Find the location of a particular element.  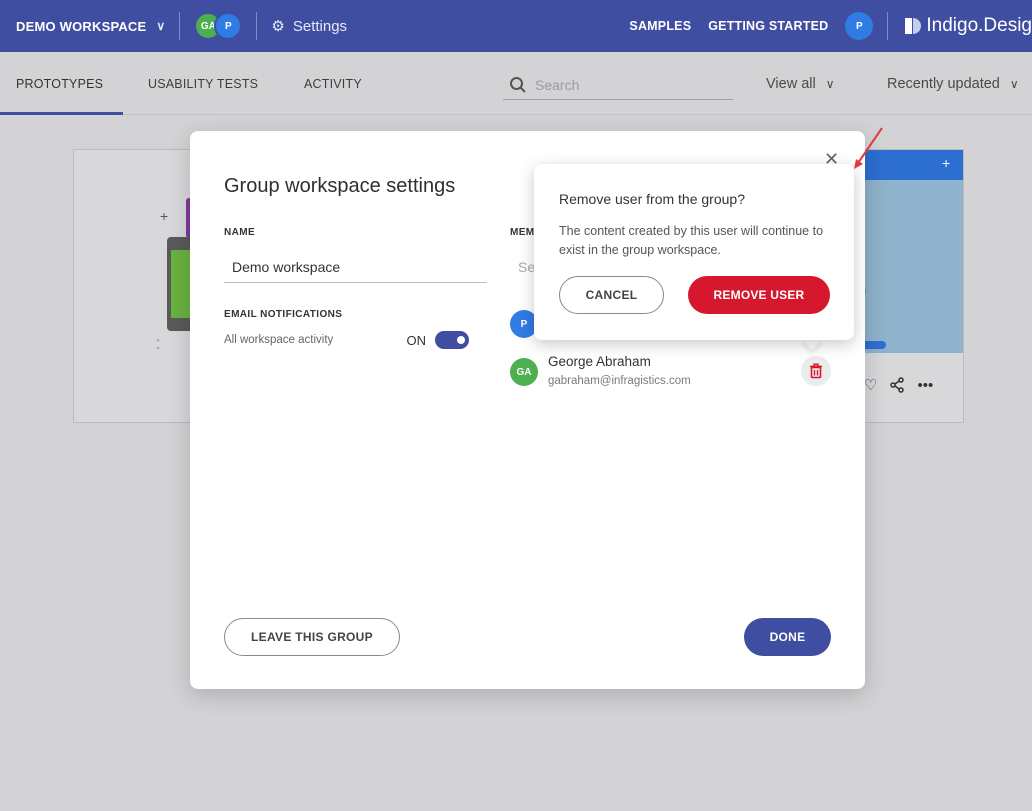

brand-mark-icon is located at coordinates (913, 26).